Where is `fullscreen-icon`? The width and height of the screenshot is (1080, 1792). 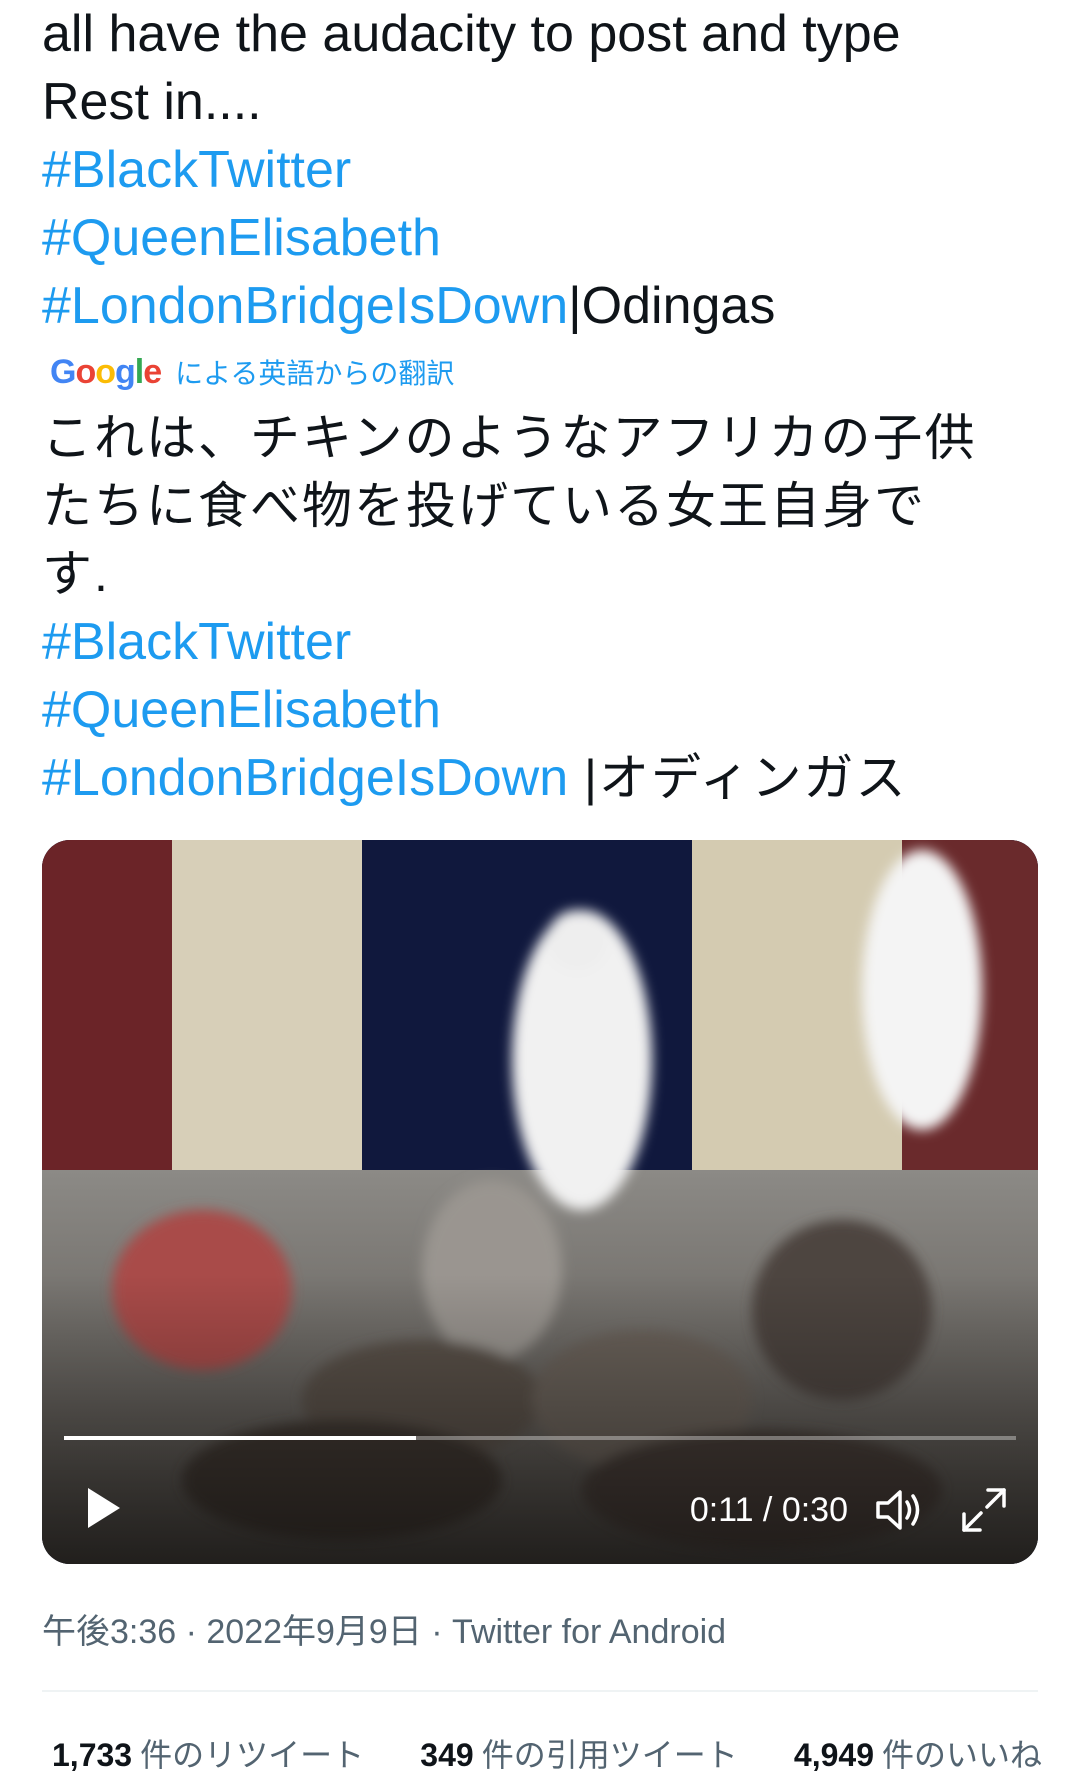 fullscreen-icon is located at coordinates (984, 1510).